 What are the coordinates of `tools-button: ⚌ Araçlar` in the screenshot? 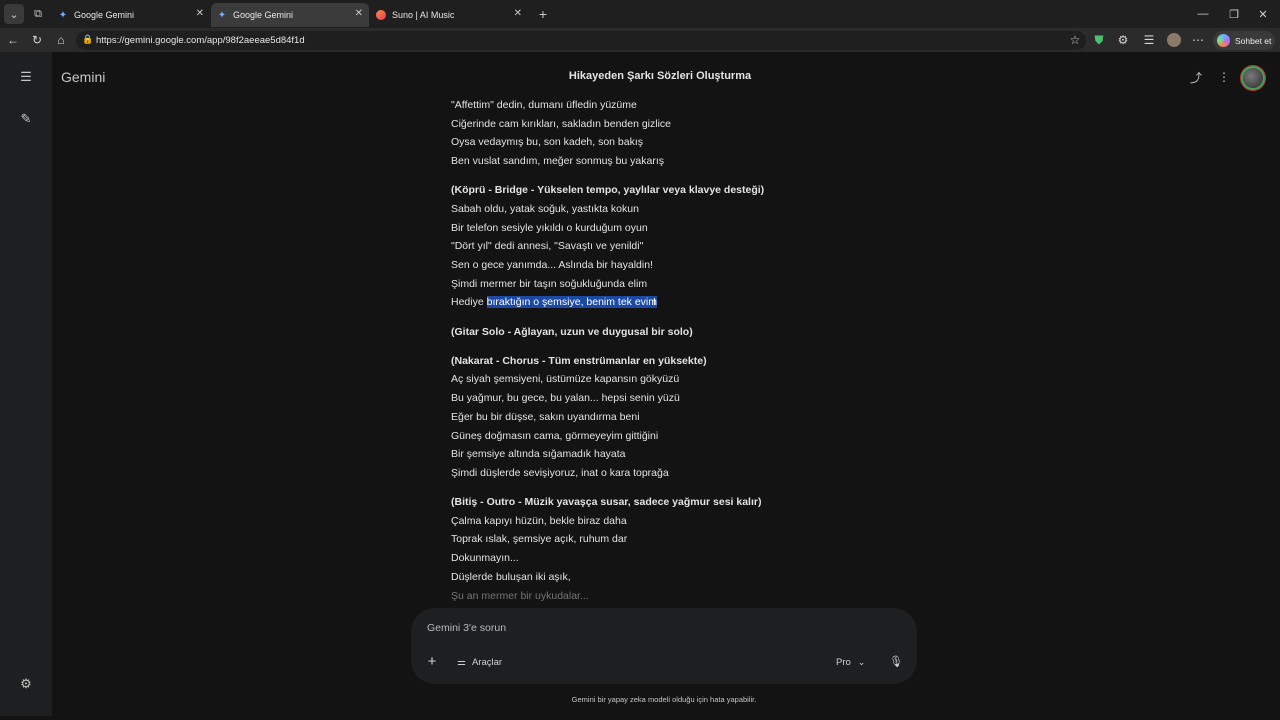 It's located at (479, 662).